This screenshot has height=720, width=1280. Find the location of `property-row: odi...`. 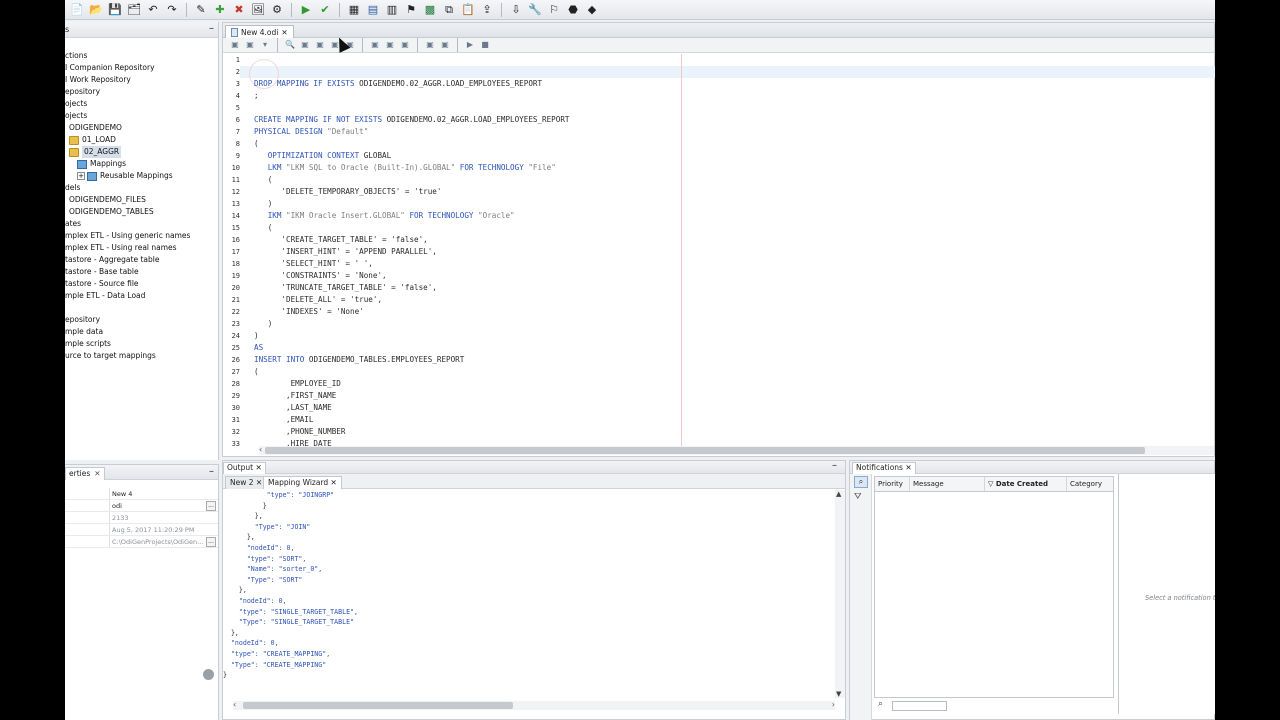

property-row: odi... is located at coordinates (141, 506).